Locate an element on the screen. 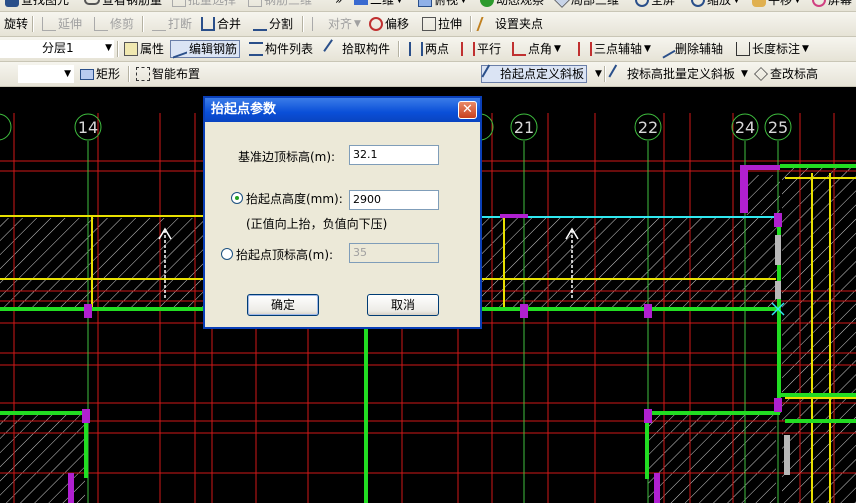 Image resolution: width=856 pixels, height=503 pixels. binoculars-icon is located at coordinates (12, 3).